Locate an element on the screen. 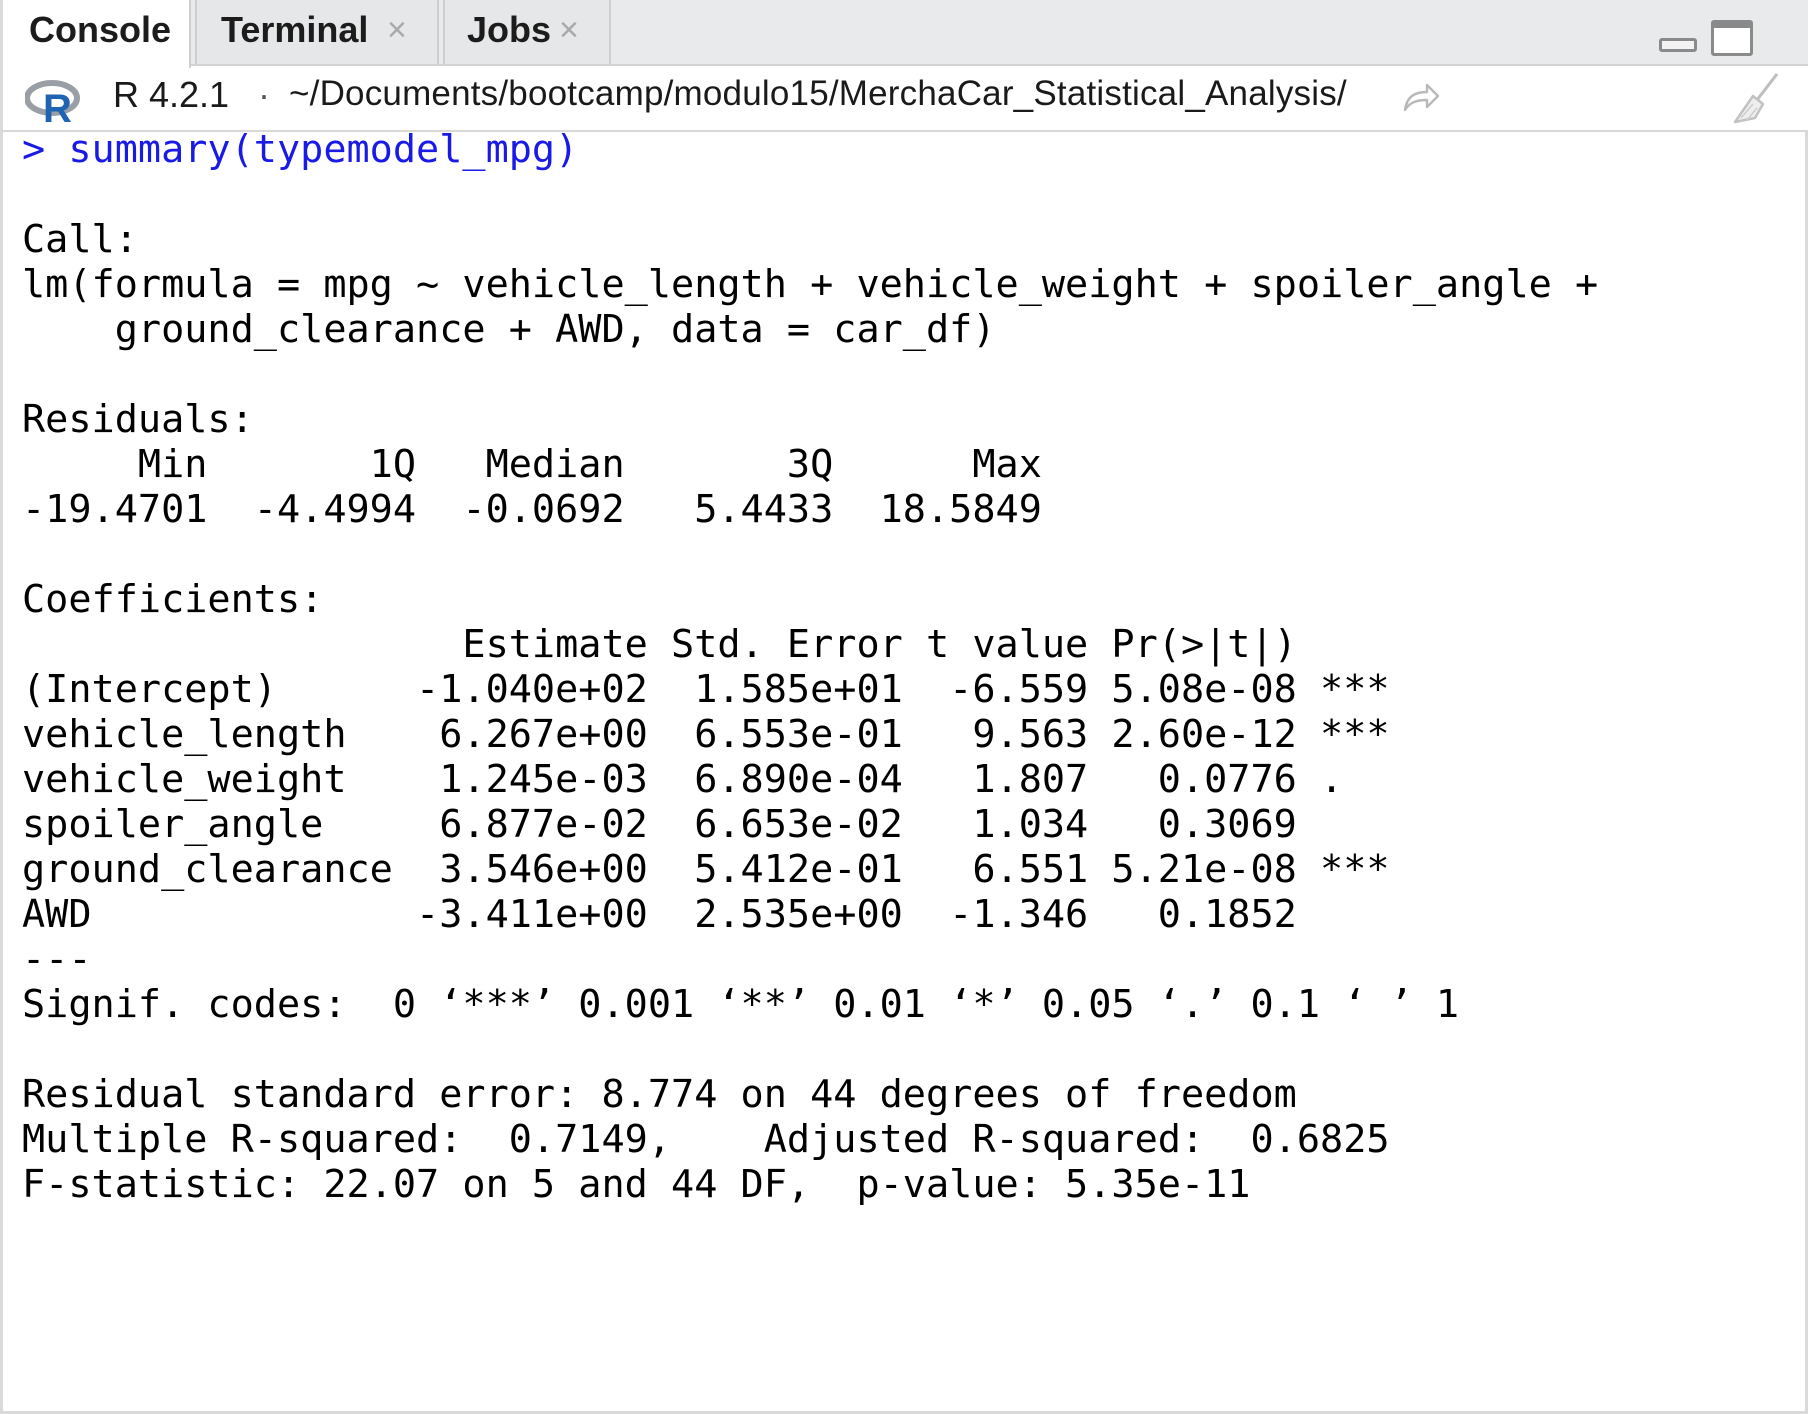  clear-console-icon is located at coordinates (1755, 98).